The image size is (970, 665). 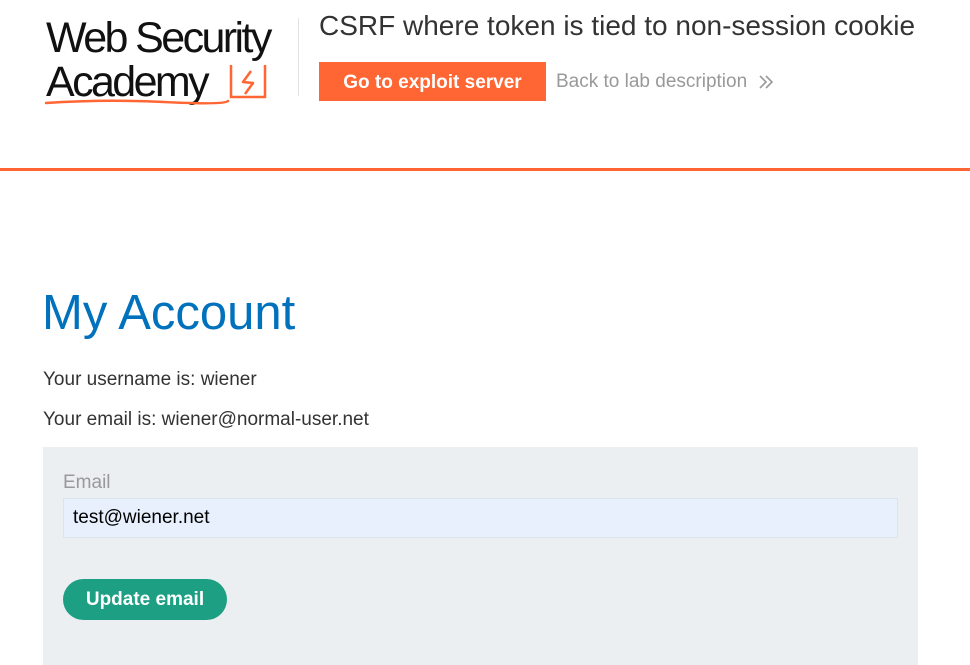 What do you see at coordinates (206, 419) in the screenshot?
I see `email-text: Your email is: wiener@normal-user.net` at bounding box center [206, 419].